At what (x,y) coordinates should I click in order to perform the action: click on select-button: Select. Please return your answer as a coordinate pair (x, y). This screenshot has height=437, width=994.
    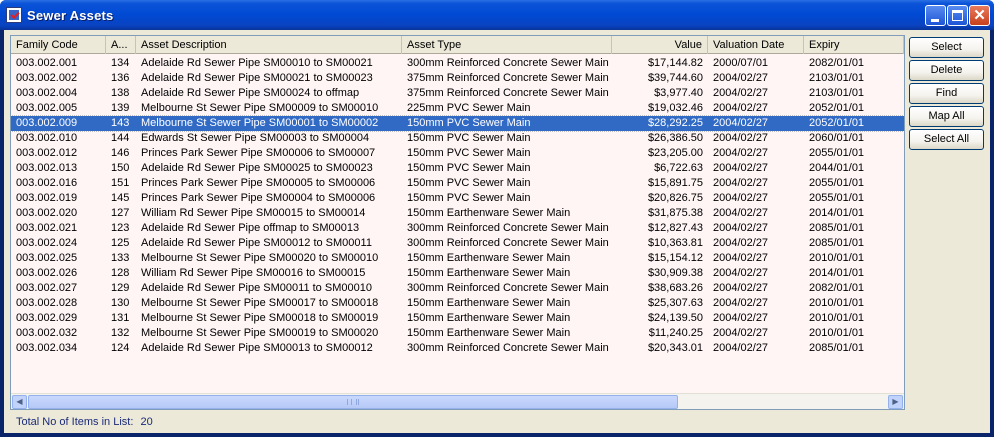
    Looking at the image, I should click on (946, 47).